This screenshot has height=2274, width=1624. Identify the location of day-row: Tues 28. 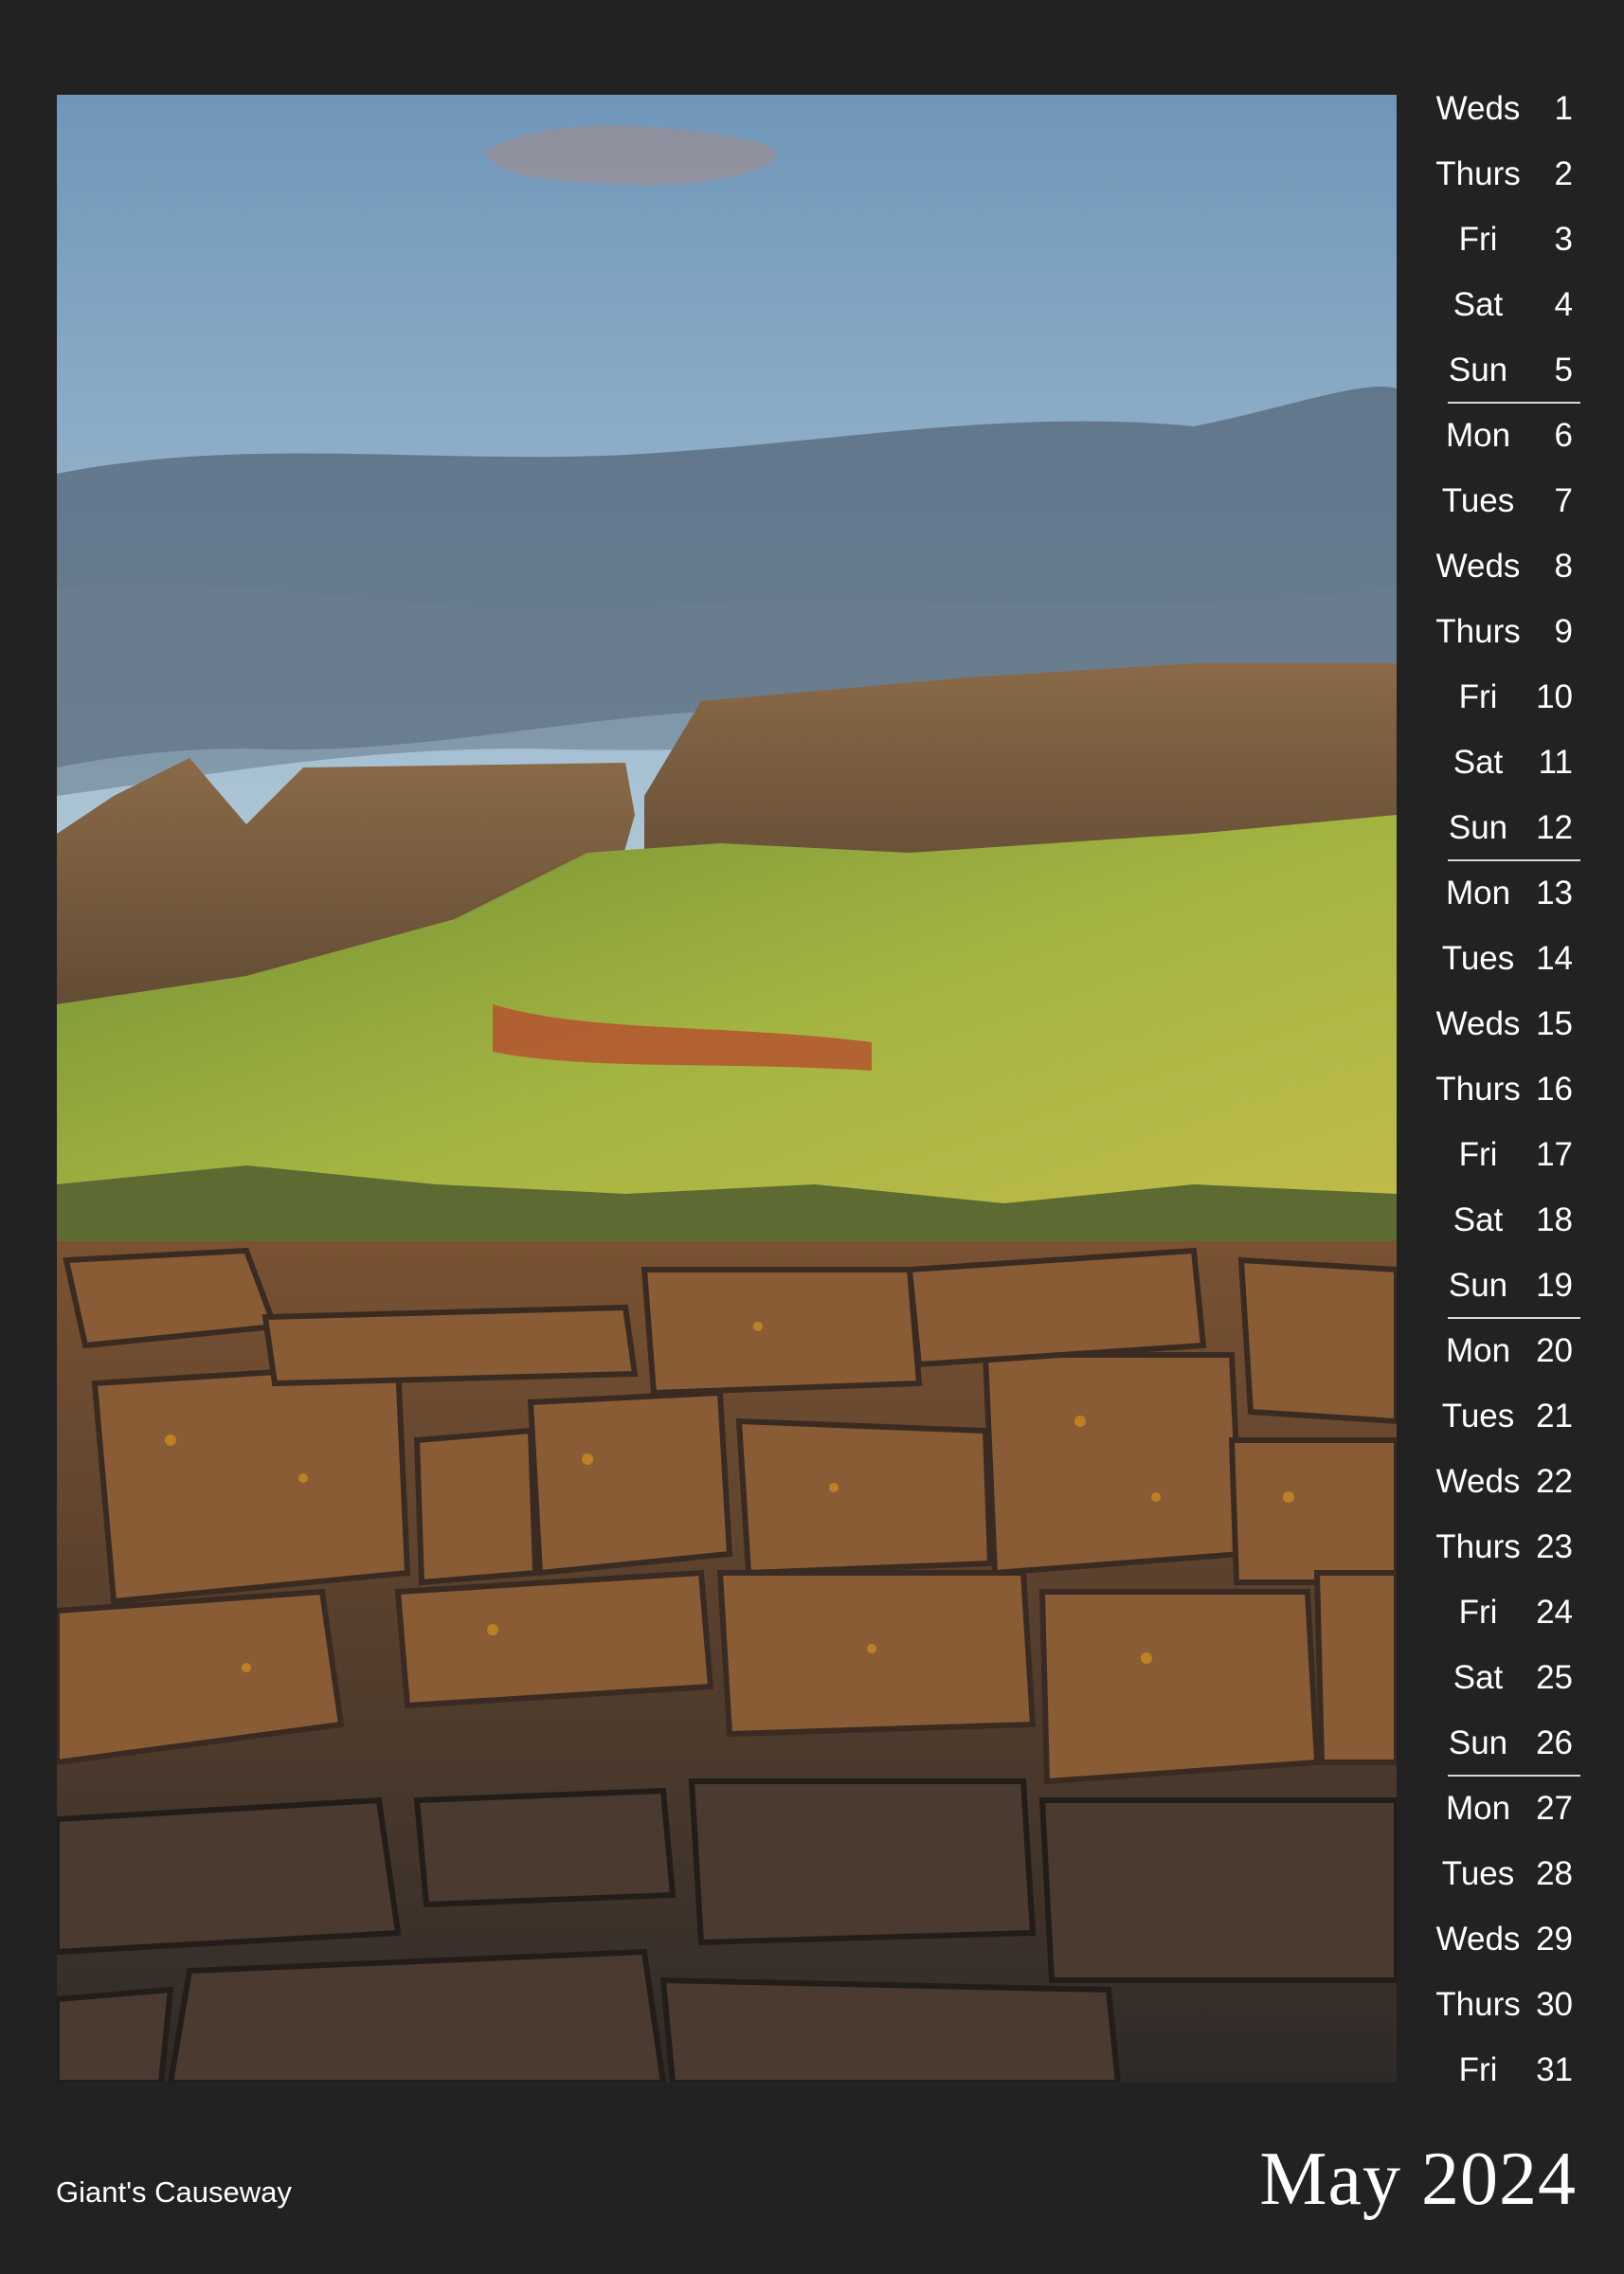
(1500, 1885).